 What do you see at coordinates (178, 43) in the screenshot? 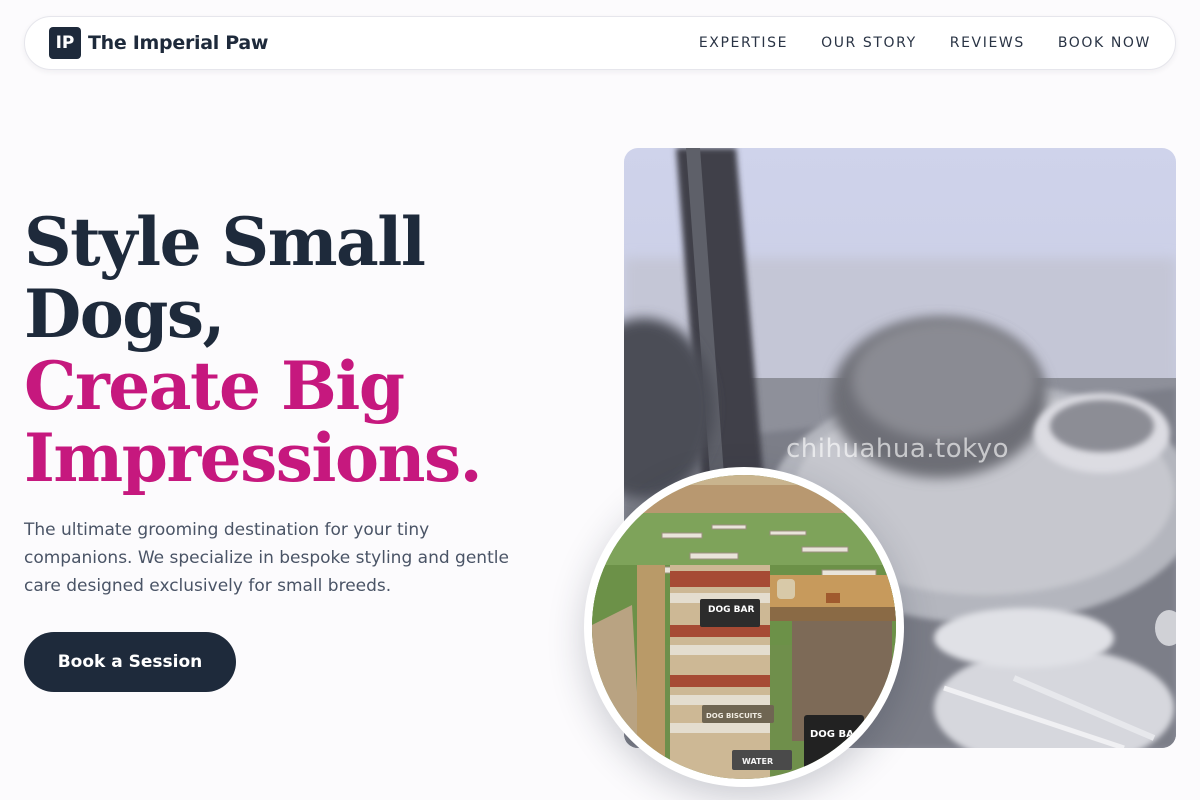
I see `brand-name: The Imperial Paw` at bounding box center [178, 43].